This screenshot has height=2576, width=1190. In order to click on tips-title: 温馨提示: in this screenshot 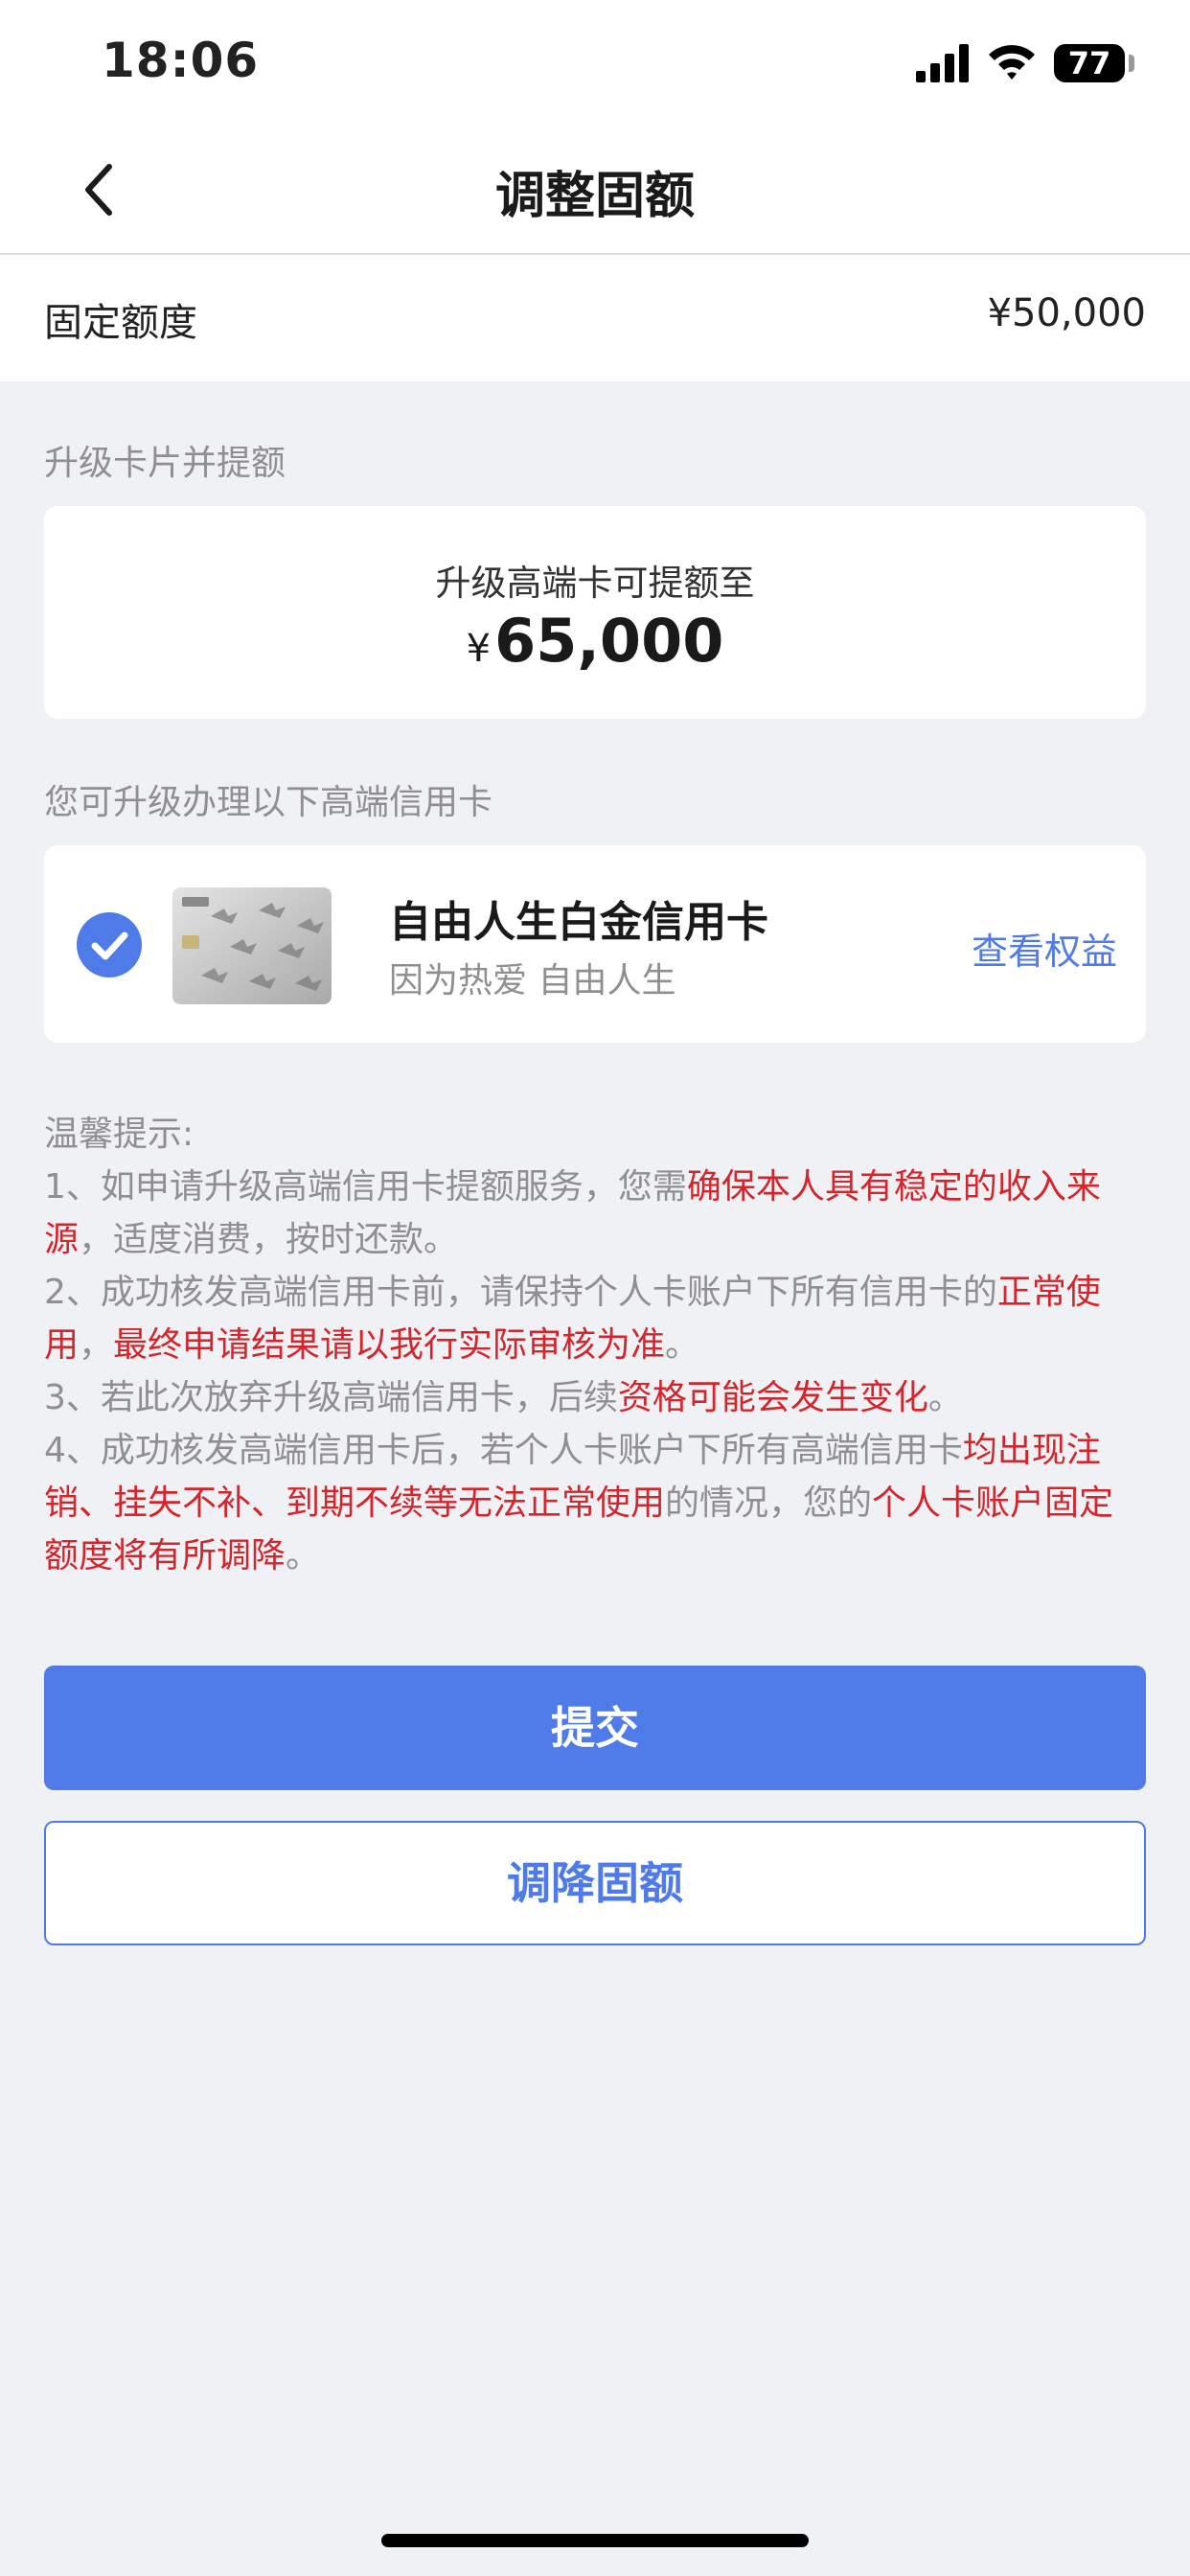, I will do `click(120, 1134)`.